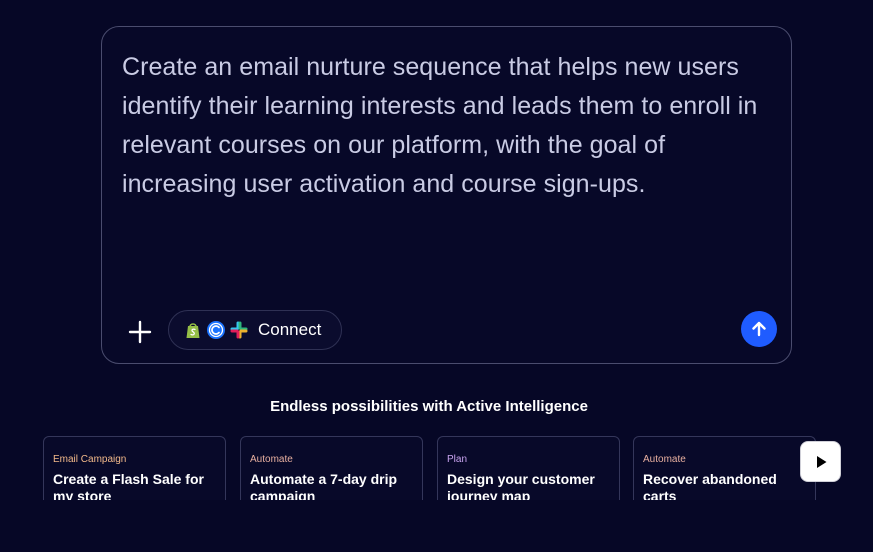 This screenshot has height=552, width=873. I want to click on card-tag: Plan, so click(457, 459).